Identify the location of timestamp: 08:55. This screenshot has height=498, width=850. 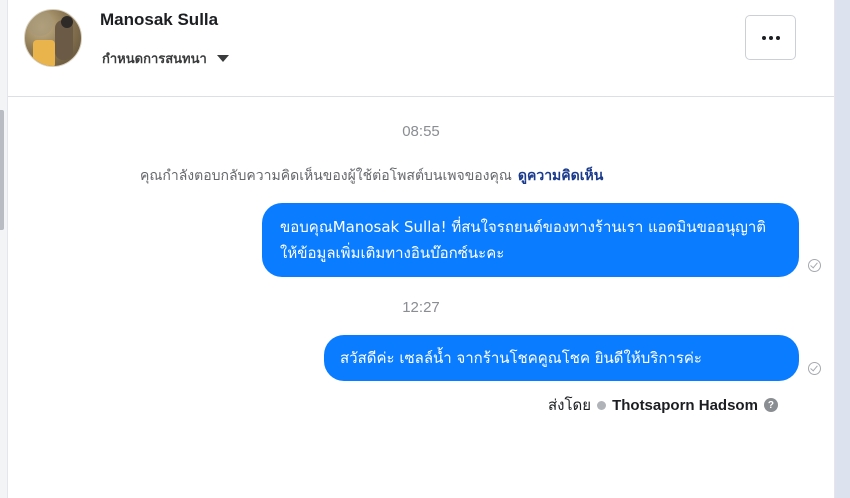
(421, 131).